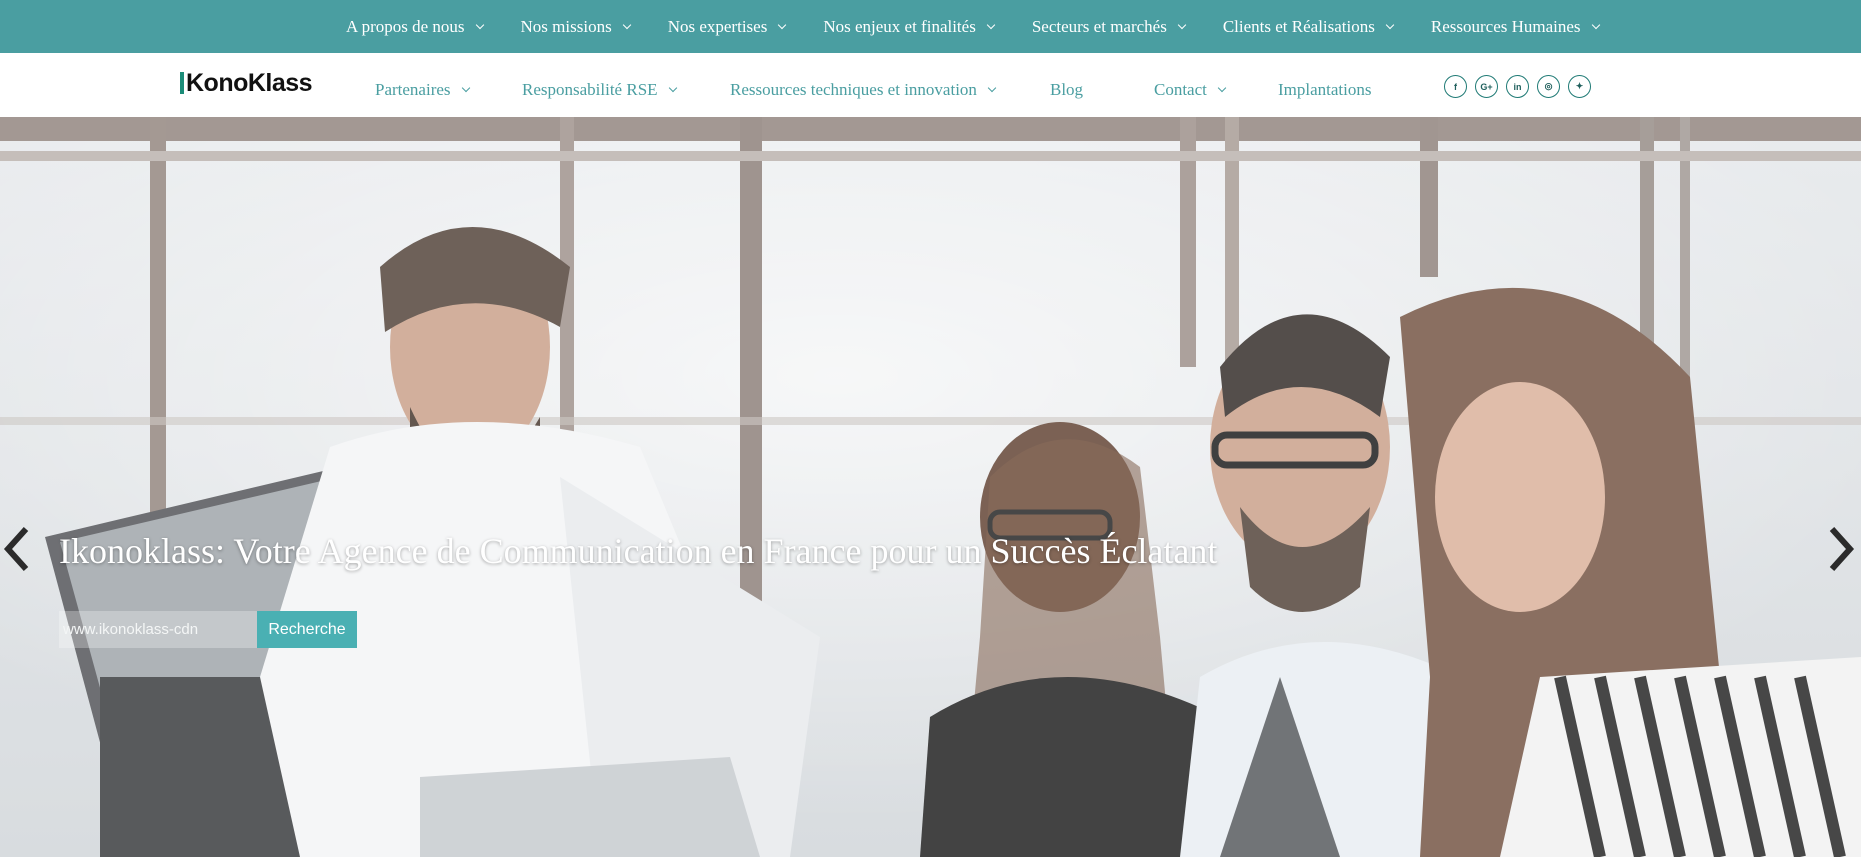 This screenshot has width=1861, height=857. What do you see at coordinates (20, 547) in the screenshot?
I see `chevron-left-icon` at bounding box center [20, 547].